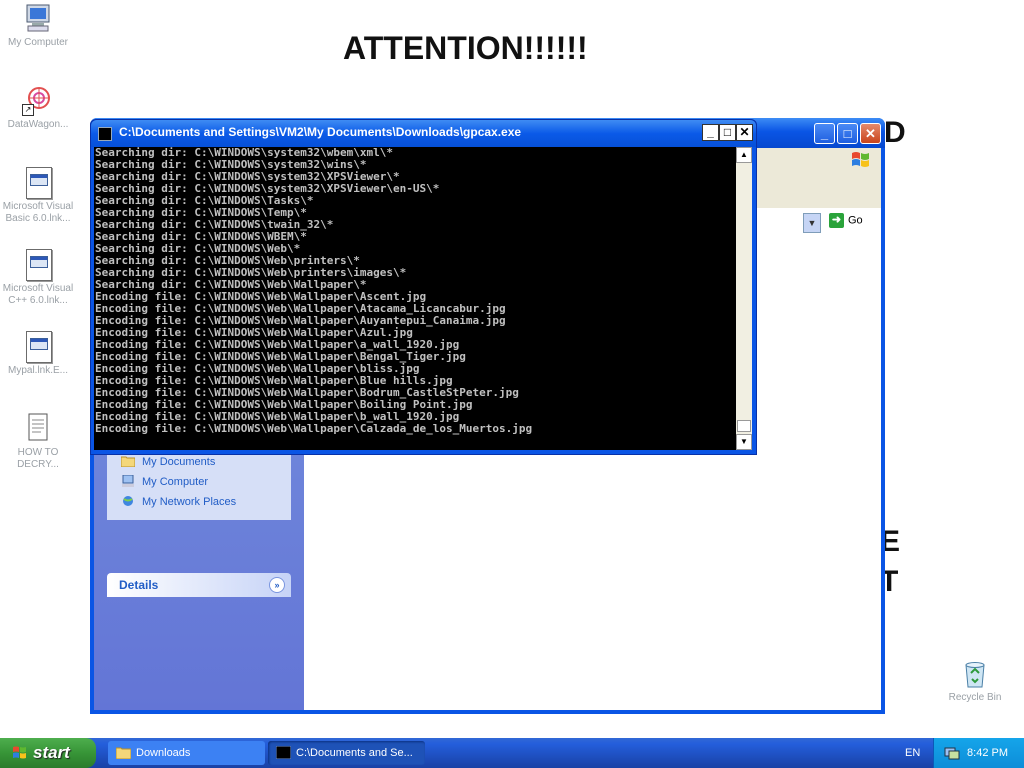  What do you see at coordinates (139, 585) in the screenshot?
I see `details-label: Details` at bounding box center [139, 585].